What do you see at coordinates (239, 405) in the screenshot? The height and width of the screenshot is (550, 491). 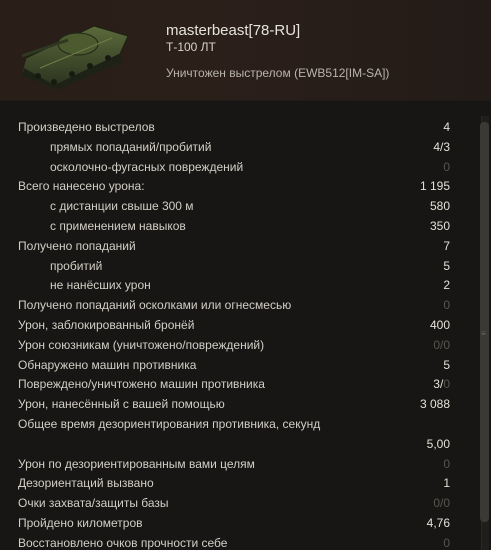 I see `stat-row-assist-damage: Урон, нанесённый с вашей помощью 3 088` at bounding box center [239, 405].